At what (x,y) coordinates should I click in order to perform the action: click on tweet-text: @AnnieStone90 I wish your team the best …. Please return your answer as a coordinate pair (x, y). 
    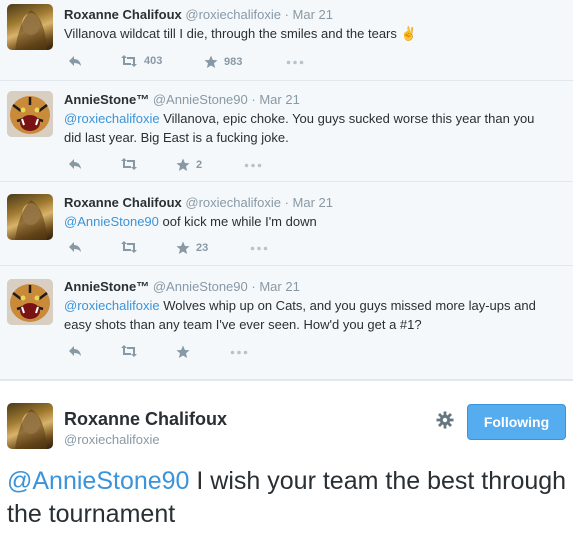
    Looking at the image, I should click on (287, 498).